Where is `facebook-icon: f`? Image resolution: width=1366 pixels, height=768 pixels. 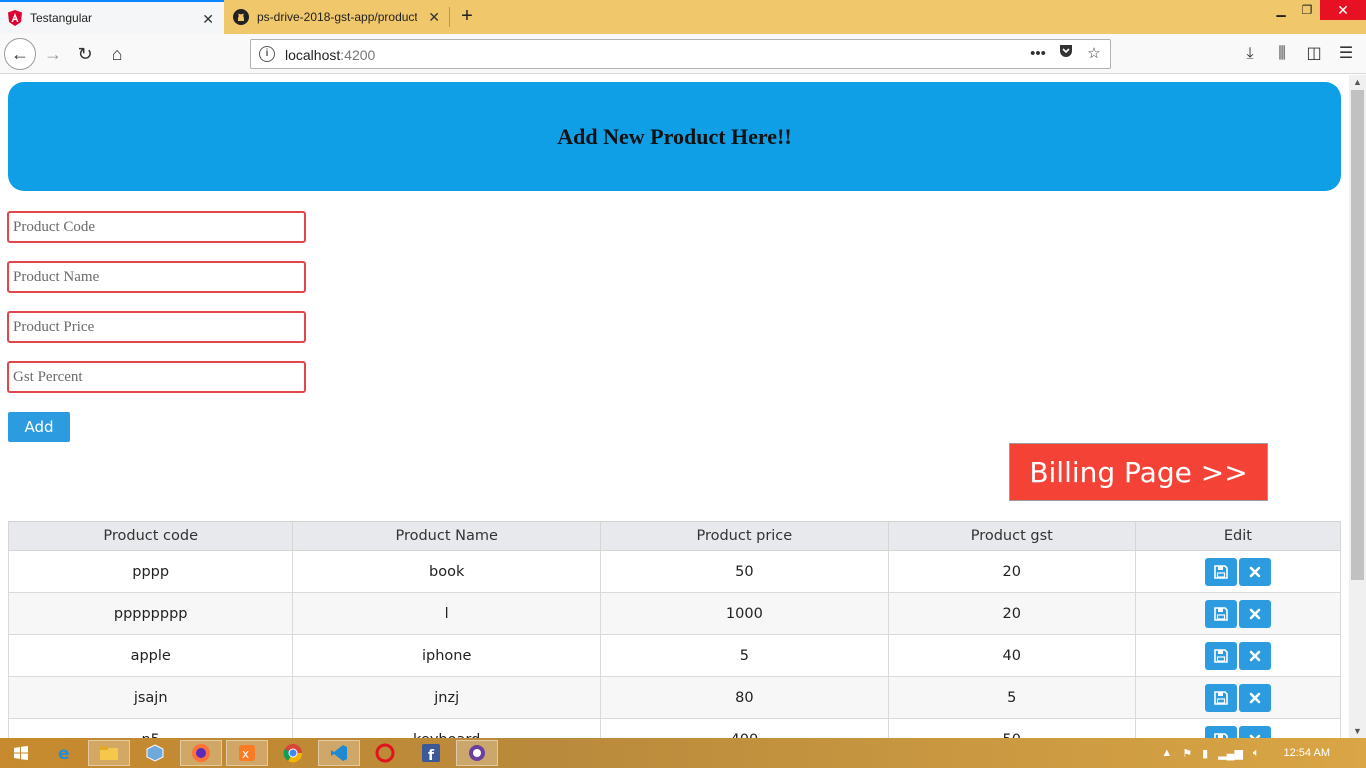 facebook-icon: f is located at coordinates (431, 753).